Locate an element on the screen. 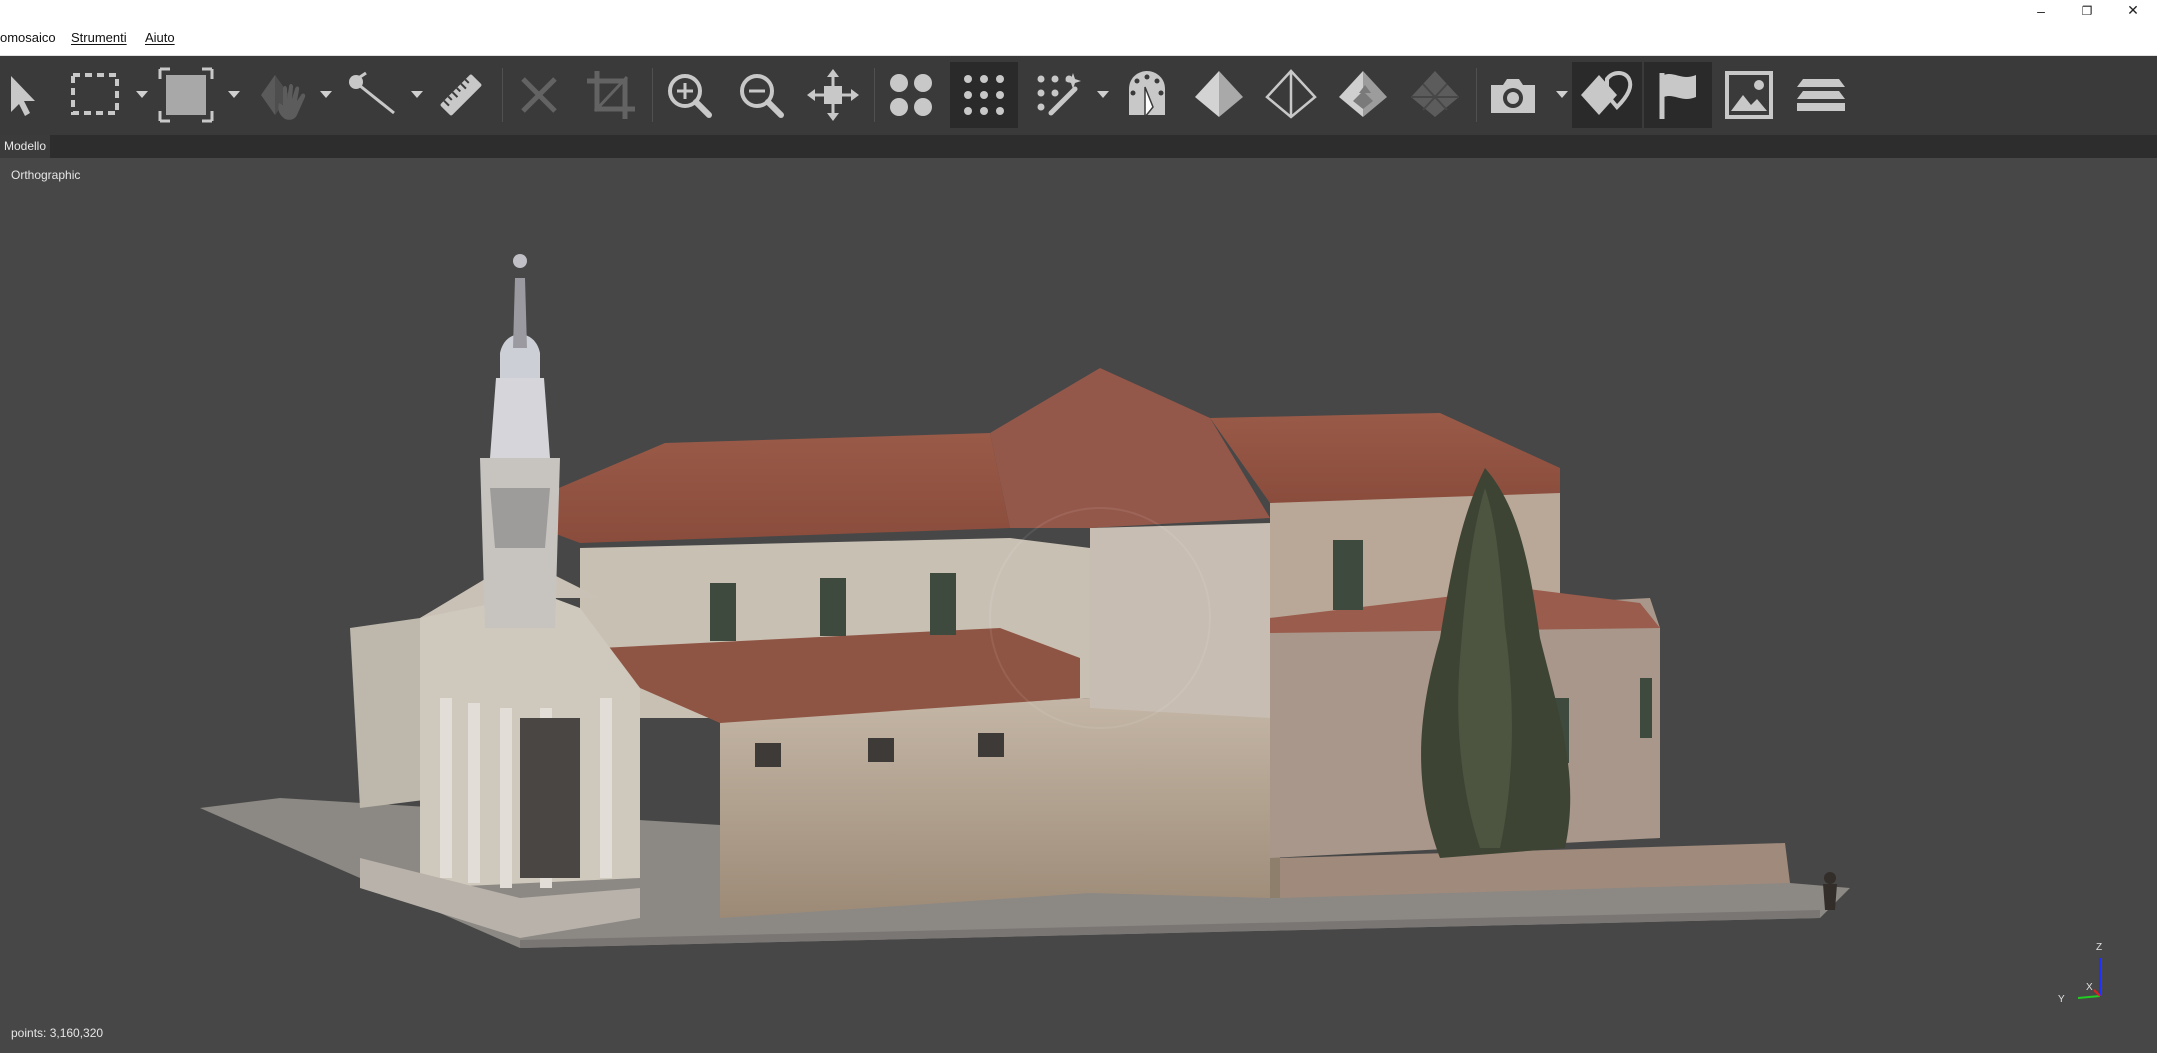 The width and height of the screenshot is (2157, 1053). layers-icon is located at coordinates (1821, 95).